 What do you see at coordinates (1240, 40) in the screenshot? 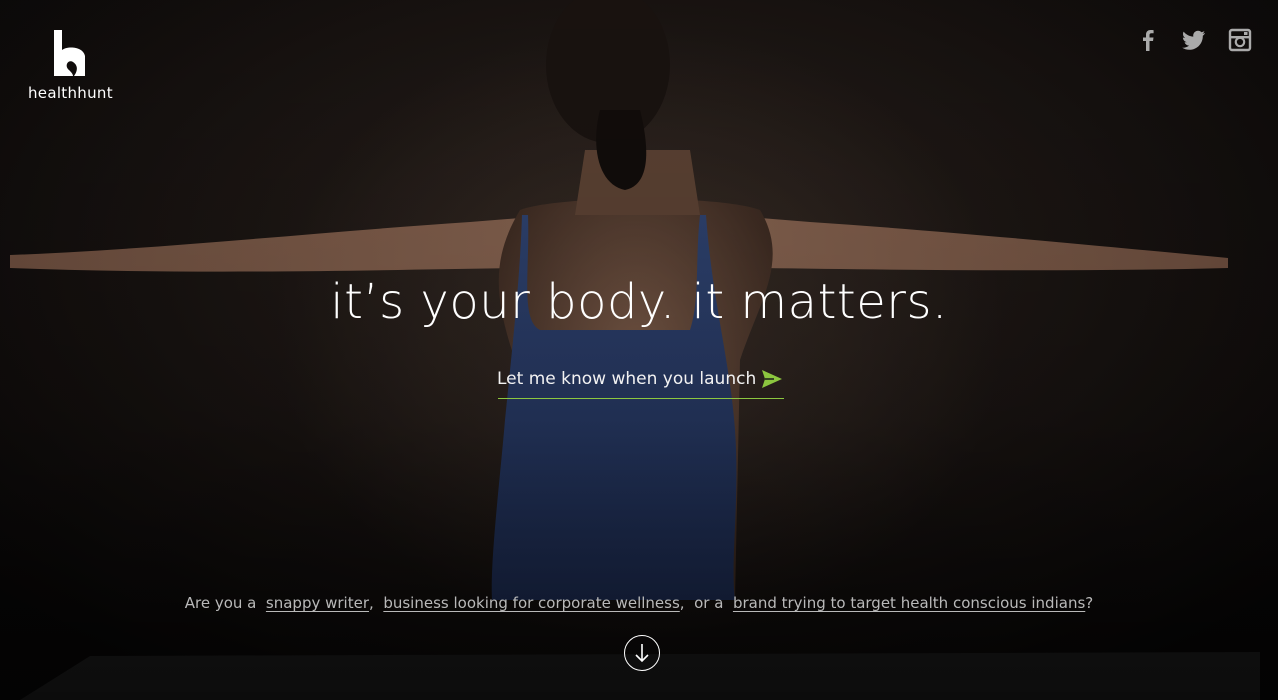
I see `instagram-icon` at bounding box center [1240, 40].